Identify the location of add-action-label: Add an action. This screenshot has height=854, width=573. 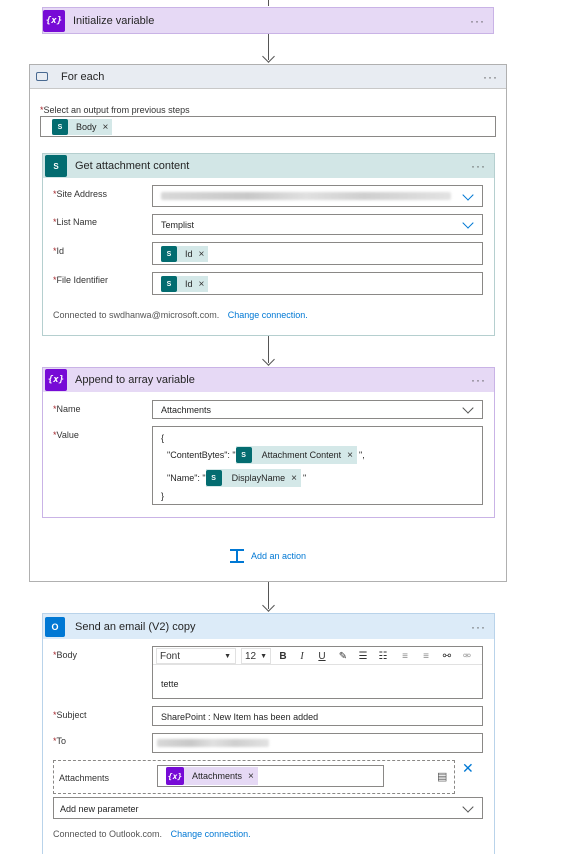
(279, 556).